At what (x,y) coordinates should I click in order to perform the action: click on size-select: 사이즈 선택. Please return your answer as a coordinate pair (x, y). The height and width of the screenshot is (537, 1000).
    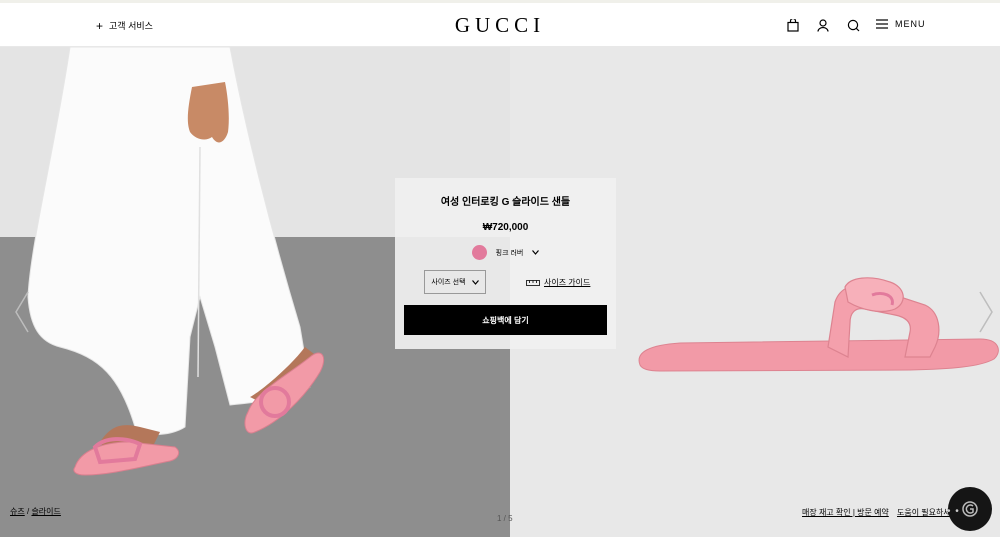
    Looking at the image, I should click on (455, 282).